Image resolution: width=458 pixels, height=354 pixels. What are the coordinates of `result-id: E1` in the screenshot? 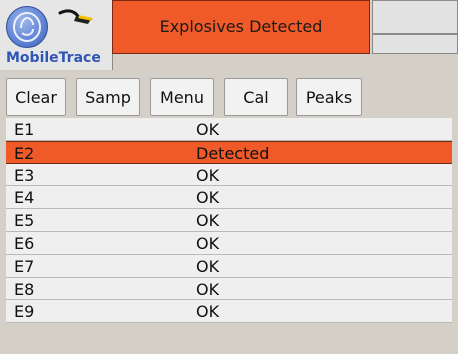 It's located at (24, 129).